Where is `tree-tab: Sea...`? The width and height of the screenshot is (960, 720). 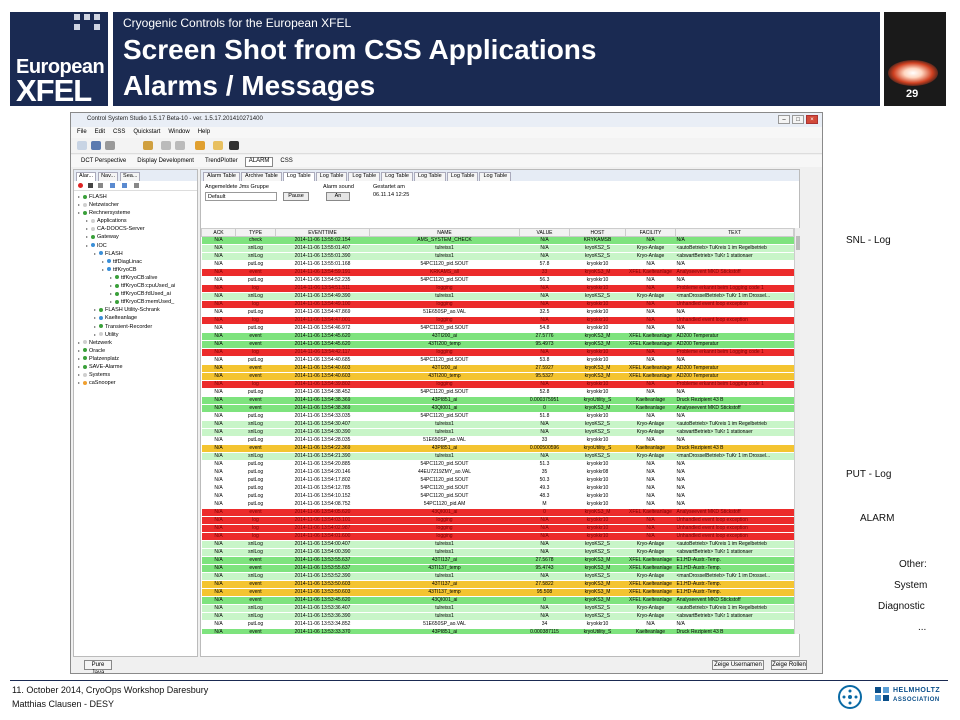 tree-tab: Sea... is located at coordinates (130, 176).